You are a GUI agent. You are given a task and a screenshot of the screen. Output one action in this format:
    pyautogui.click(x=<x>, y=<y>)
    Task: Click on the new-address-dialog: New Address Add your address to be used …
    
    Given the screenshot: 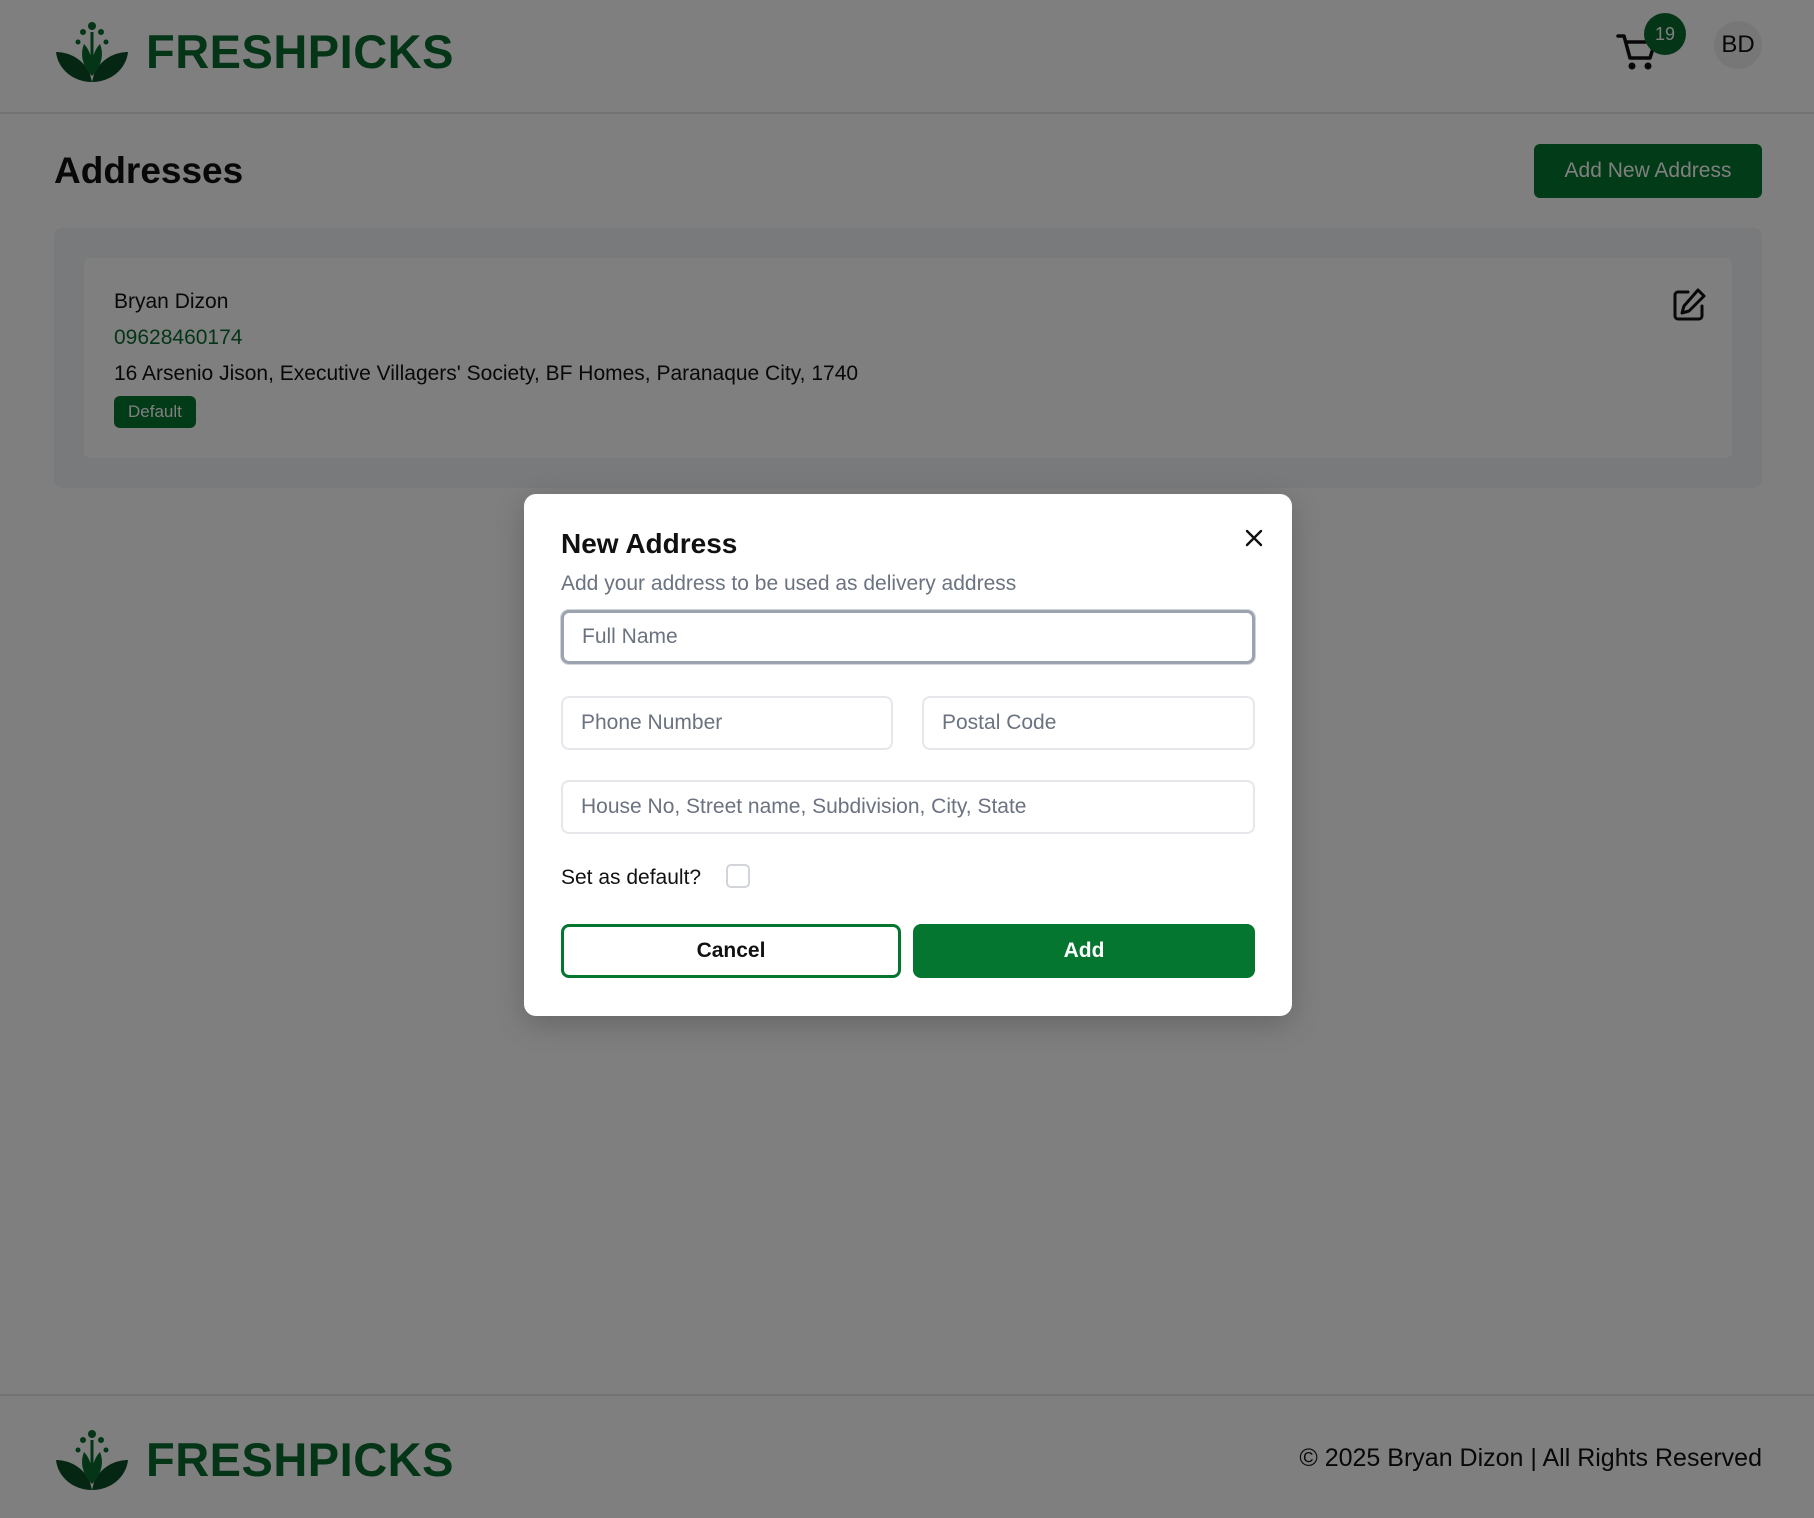 What is the action you would take?
    pyautogui.click(x=908, y=755)
    